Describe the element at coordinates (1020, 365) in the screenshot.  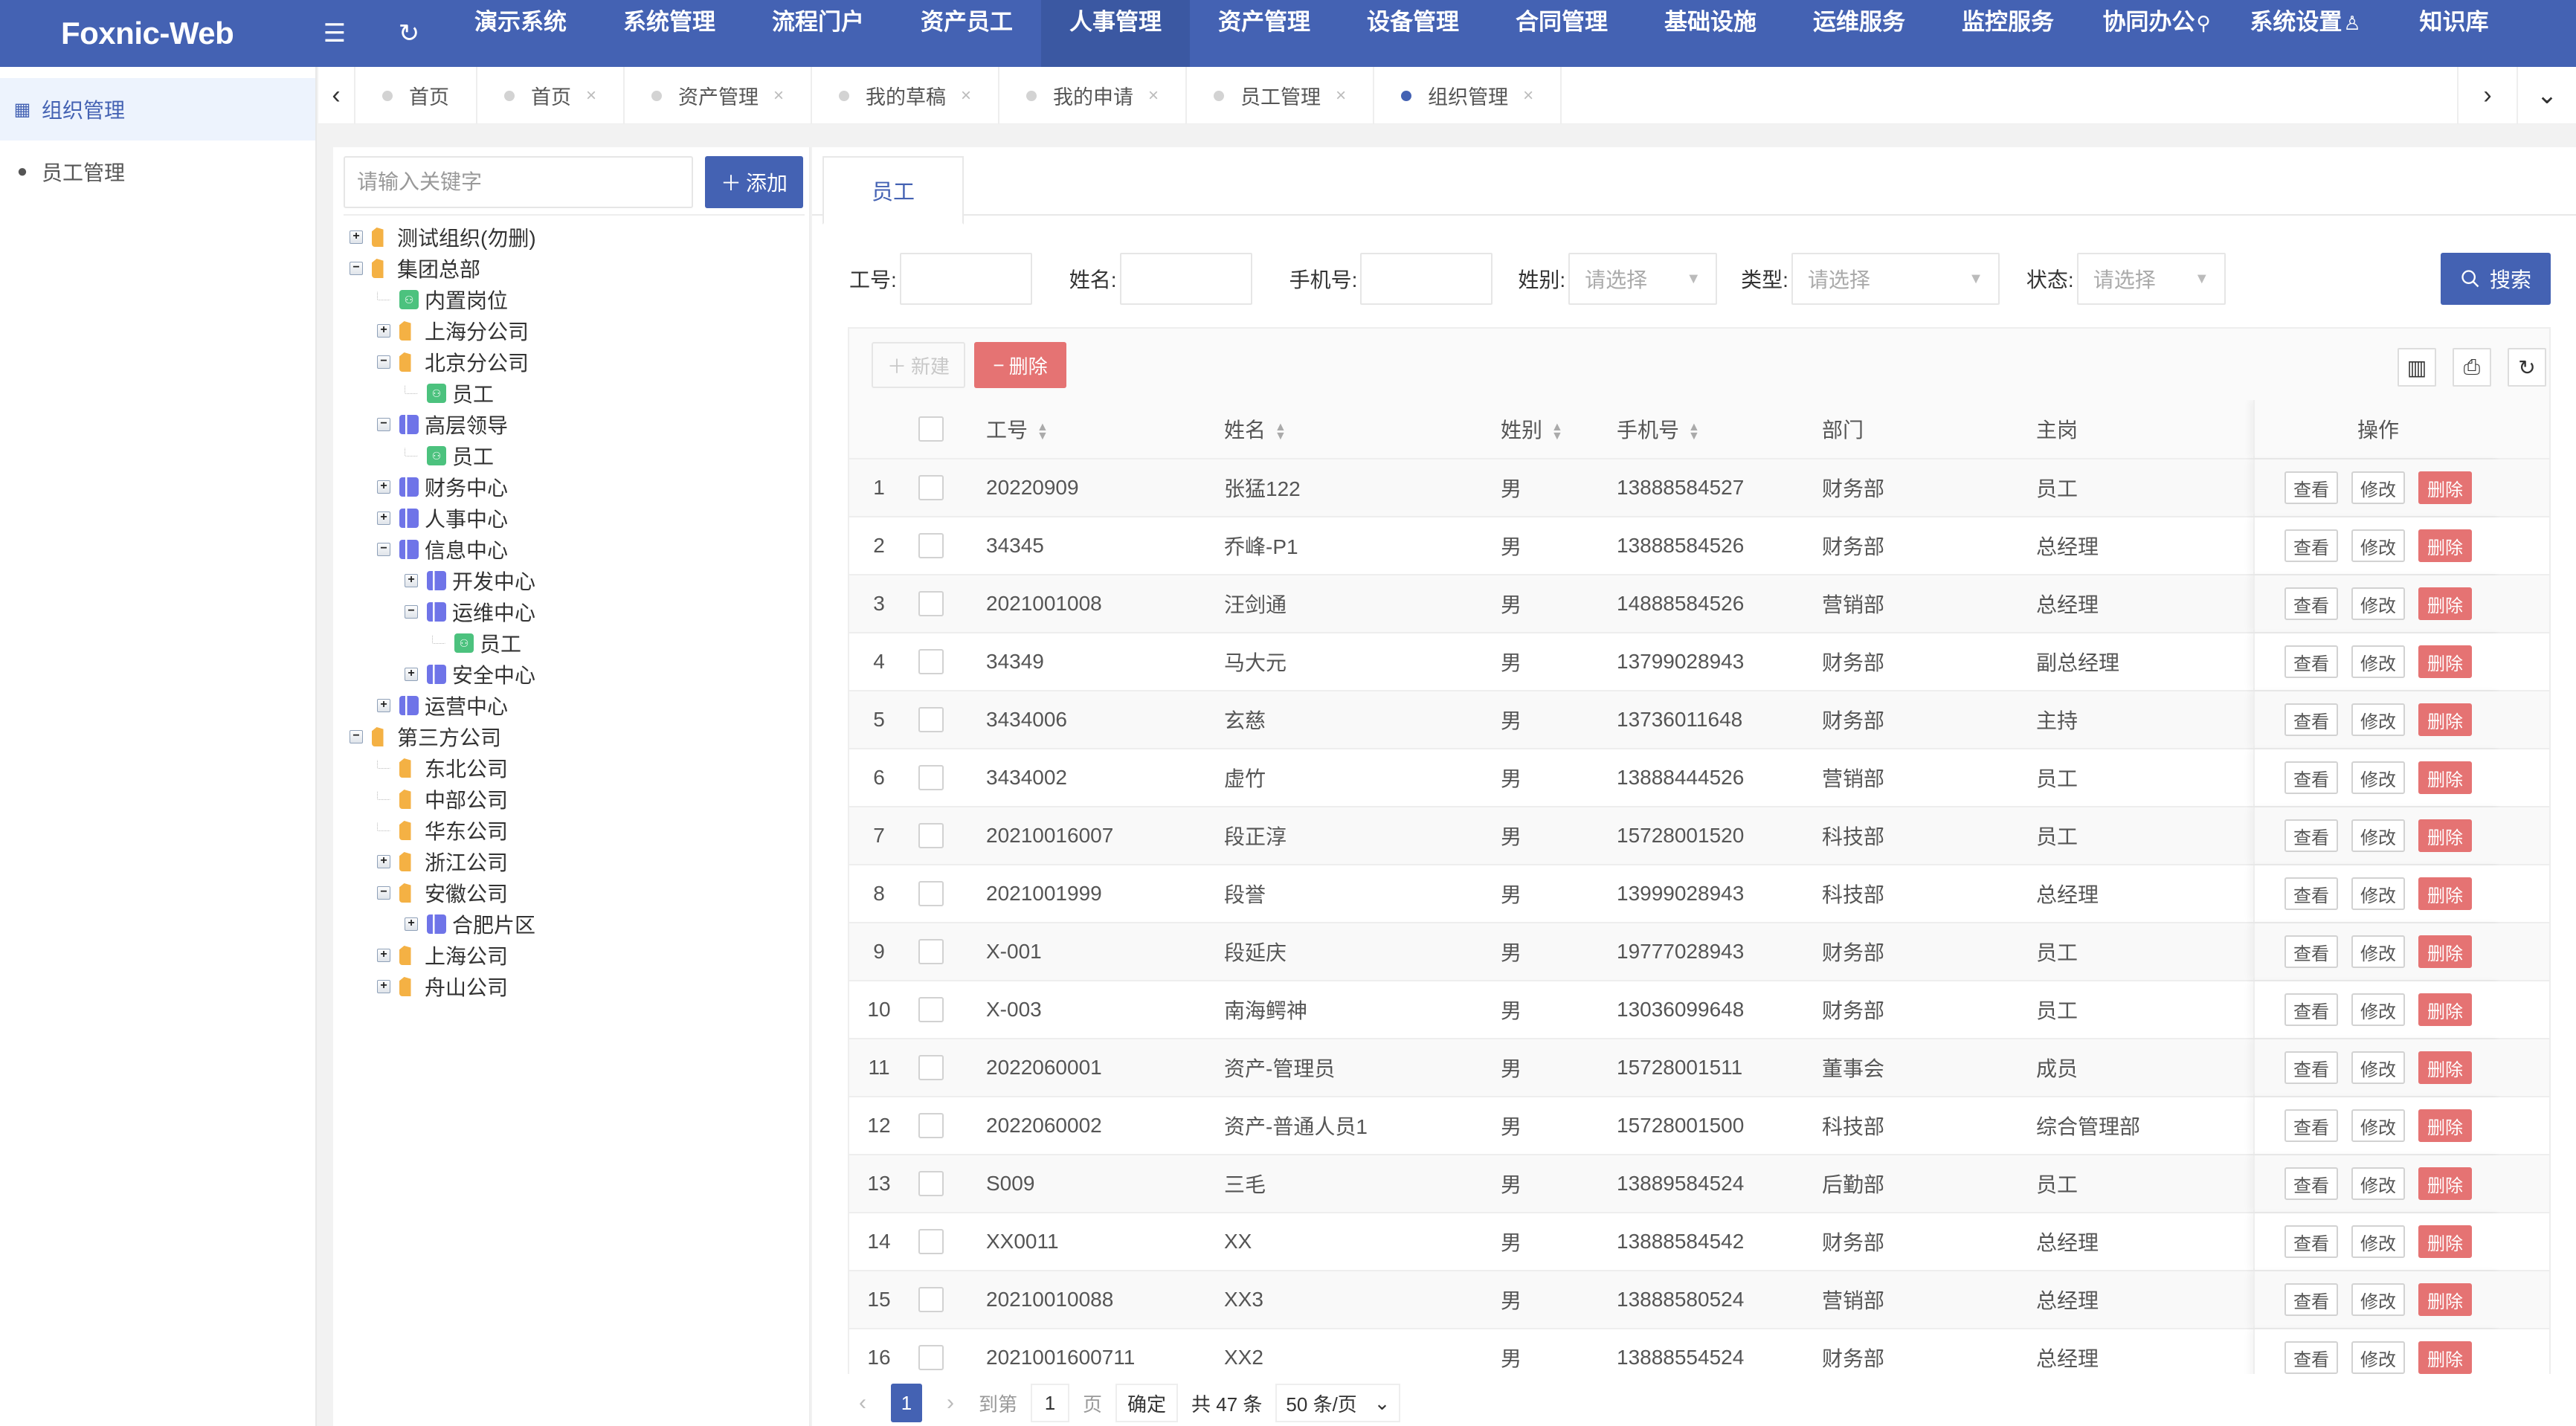
I see `batch-delete-button: − 删除` at that location.